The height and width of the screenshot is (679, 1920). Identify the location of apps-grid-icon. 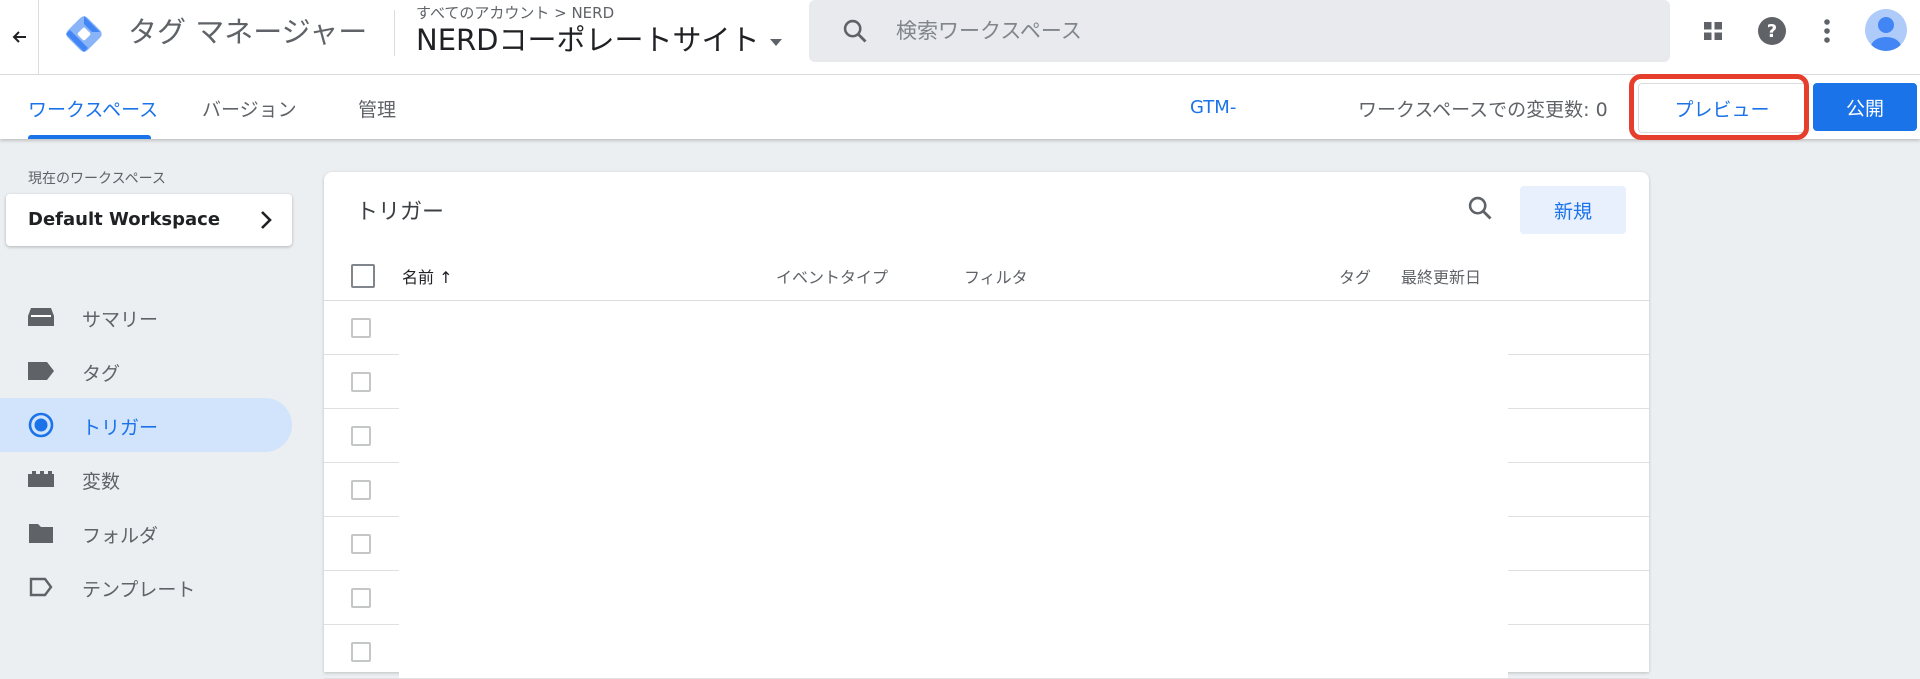
(1713, 31).